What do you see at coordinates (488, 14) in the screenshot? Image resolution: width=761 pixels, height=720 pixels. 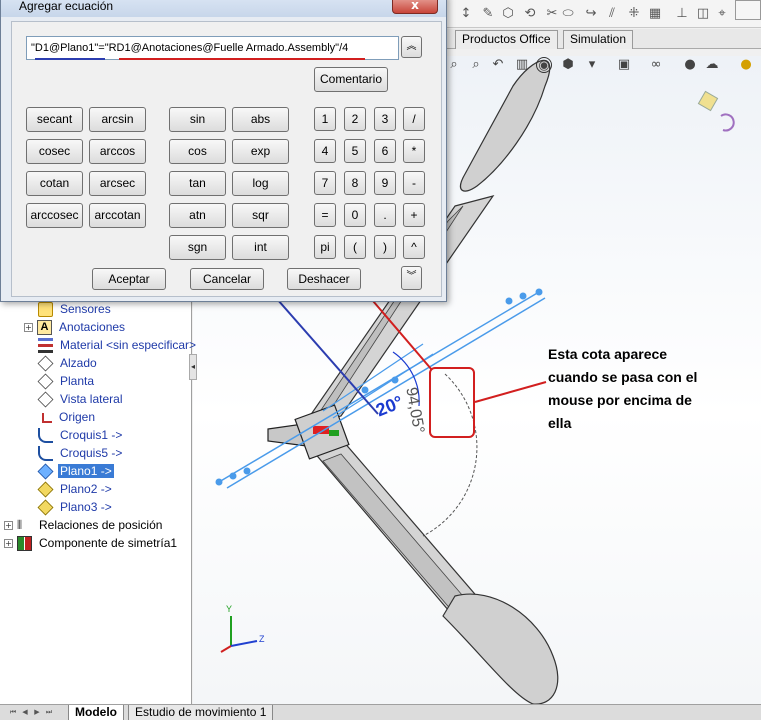 I see `sketch-tool-icon: ✎` at bounding box center [488, 14].